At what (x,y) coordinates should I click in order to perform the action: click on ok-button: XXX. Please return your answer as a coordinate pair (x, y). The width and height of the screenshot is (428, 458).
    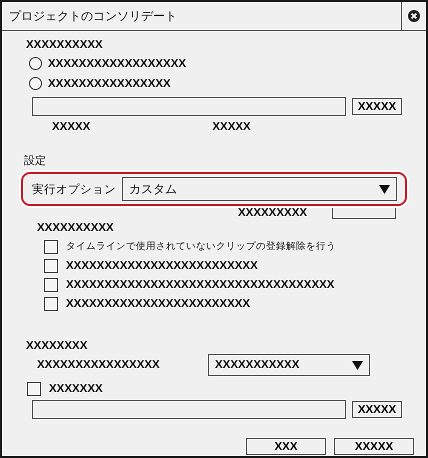
    Looking at the image, I should click on (286, 446).